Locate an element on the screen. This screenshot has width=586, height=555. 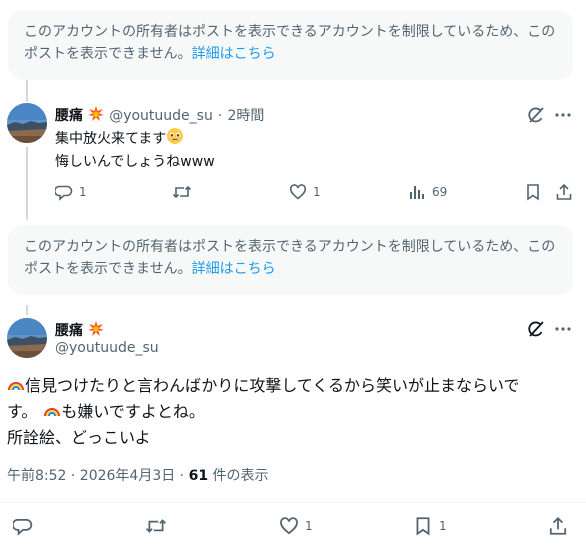
views-label: 件の表示 is located at coordinates (238, 476).